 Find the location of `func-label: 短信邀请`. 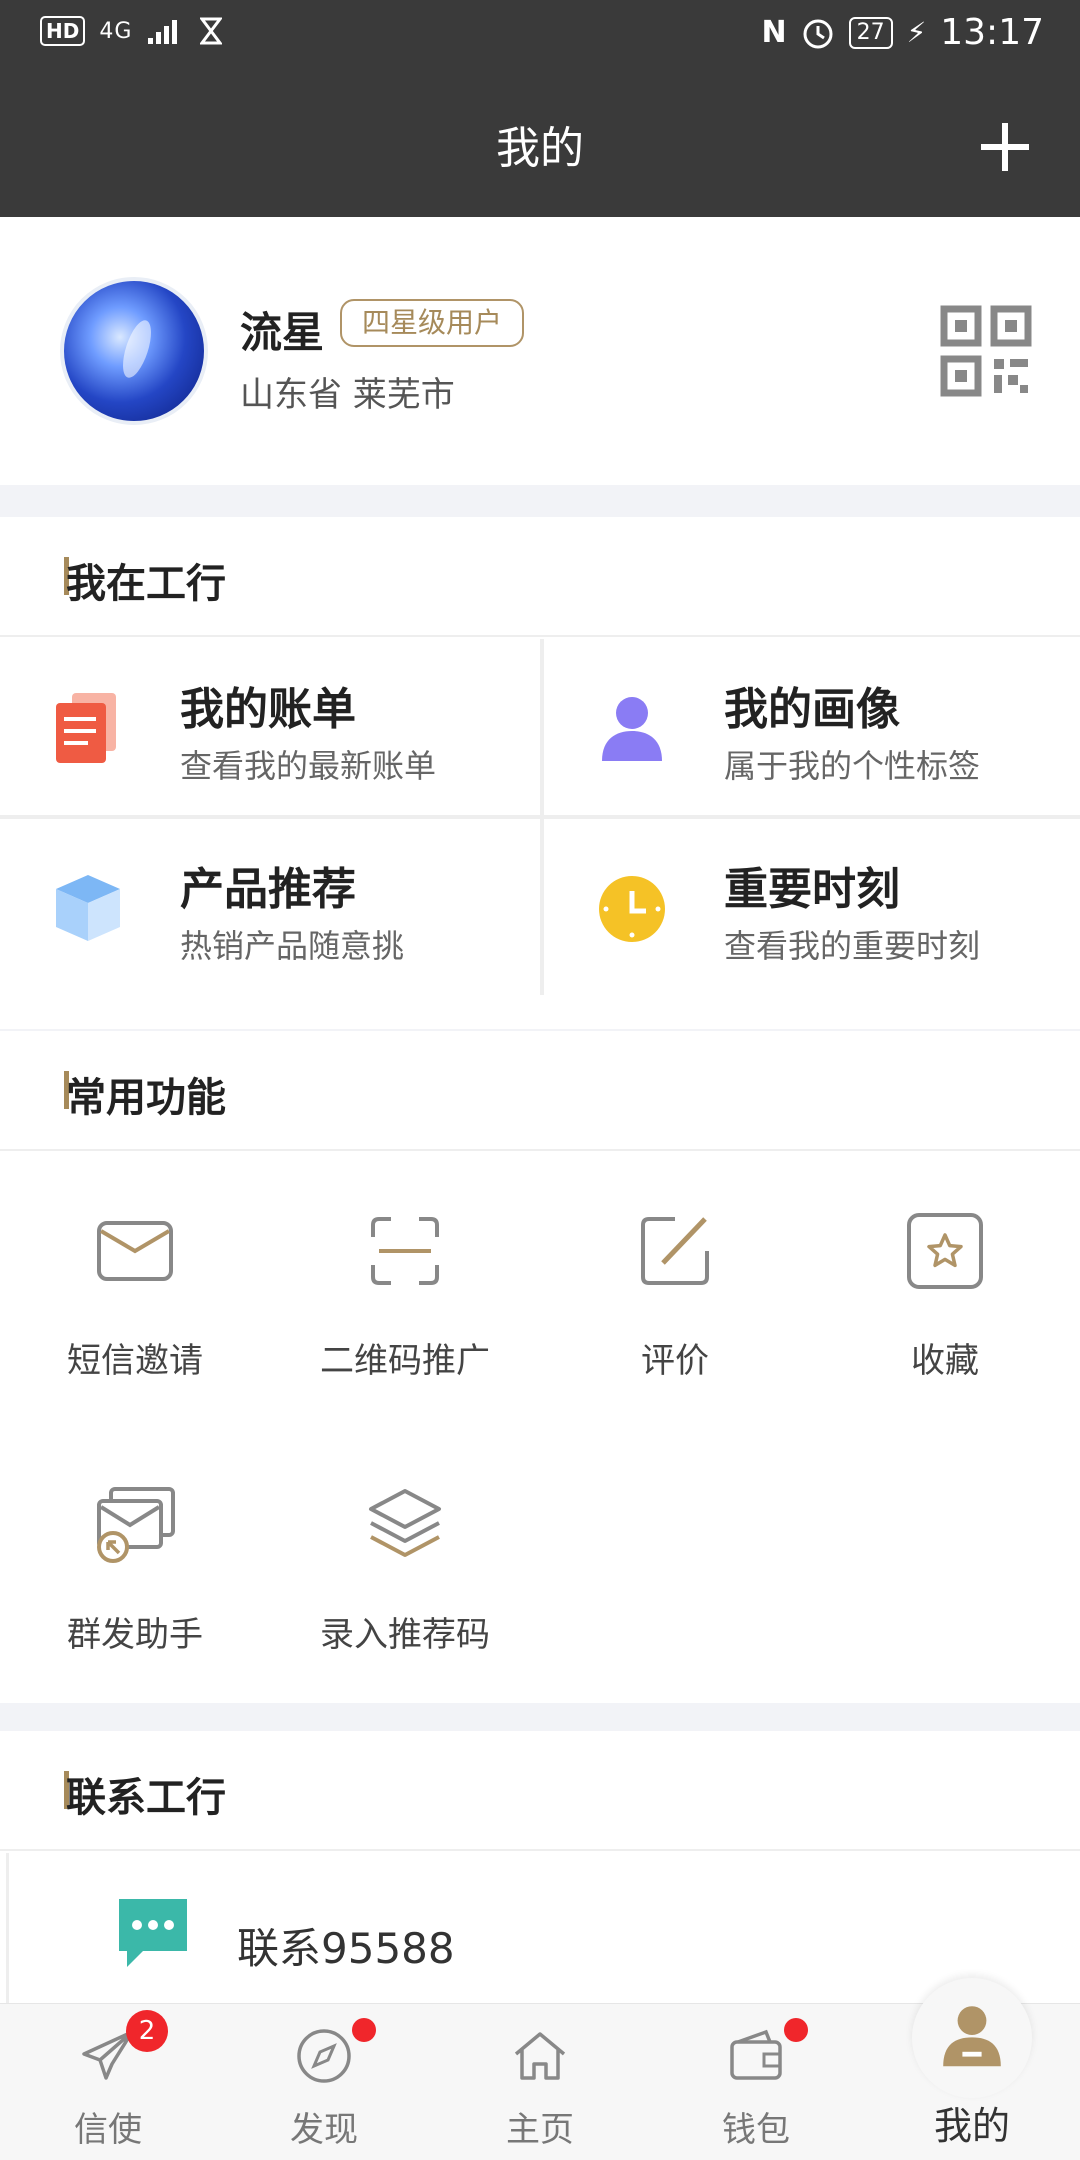

func-label: 短信邀请 is located at coordinates (135, 1361).